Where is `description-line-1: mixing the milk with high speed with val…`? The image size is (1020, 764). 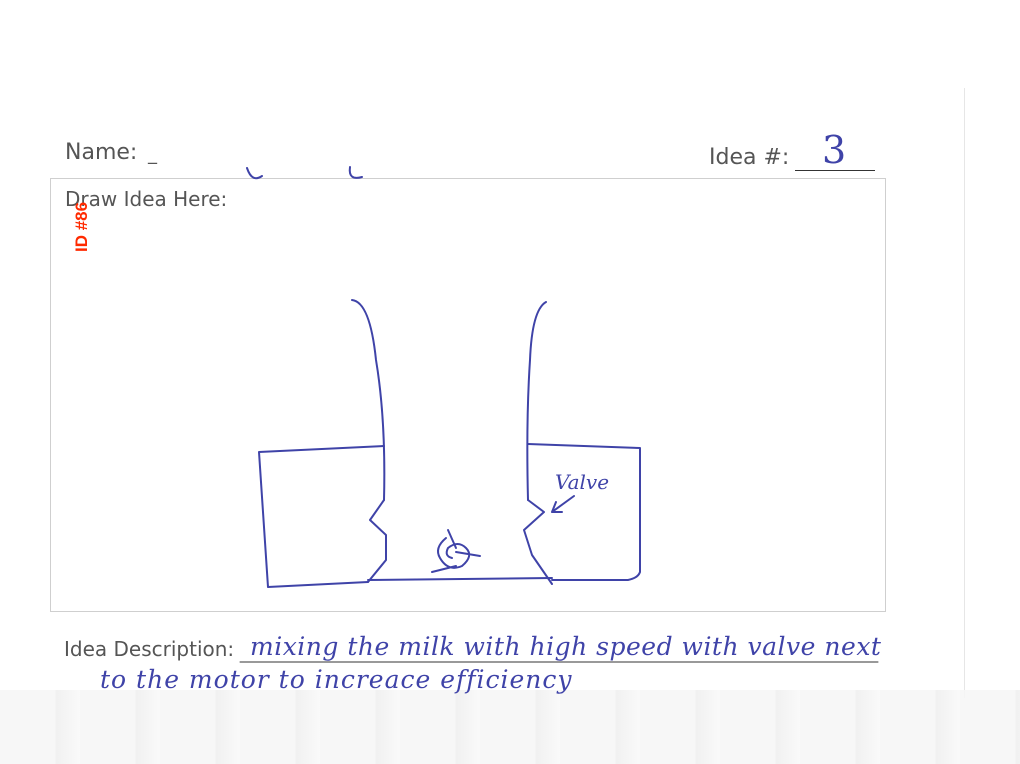
description-line-1: mixing the milk with high speed with val… is located at coordinates (566, 646).